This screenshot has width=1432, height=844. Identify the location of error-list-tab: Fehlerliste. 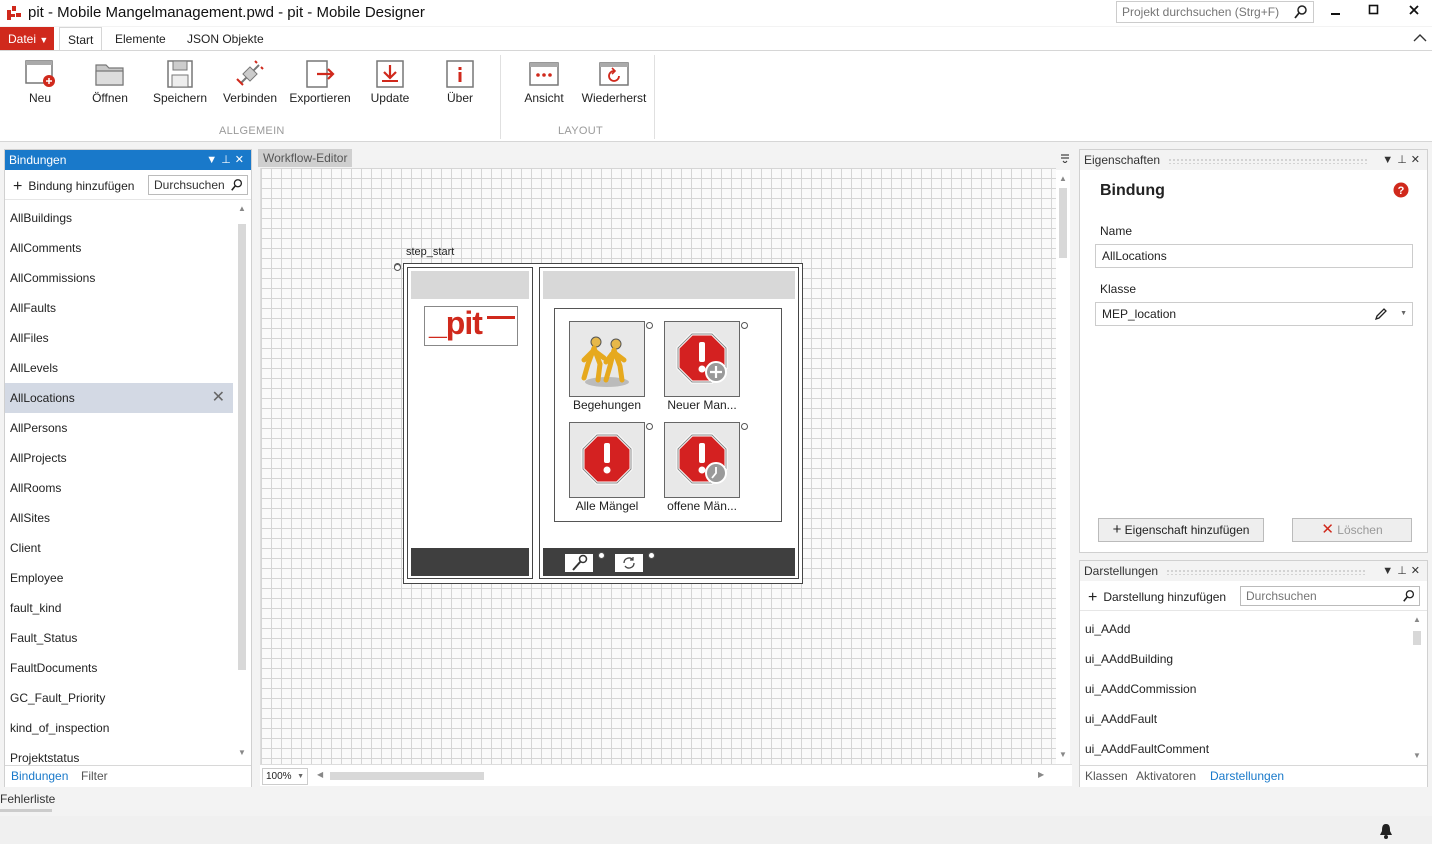
(27, 799).